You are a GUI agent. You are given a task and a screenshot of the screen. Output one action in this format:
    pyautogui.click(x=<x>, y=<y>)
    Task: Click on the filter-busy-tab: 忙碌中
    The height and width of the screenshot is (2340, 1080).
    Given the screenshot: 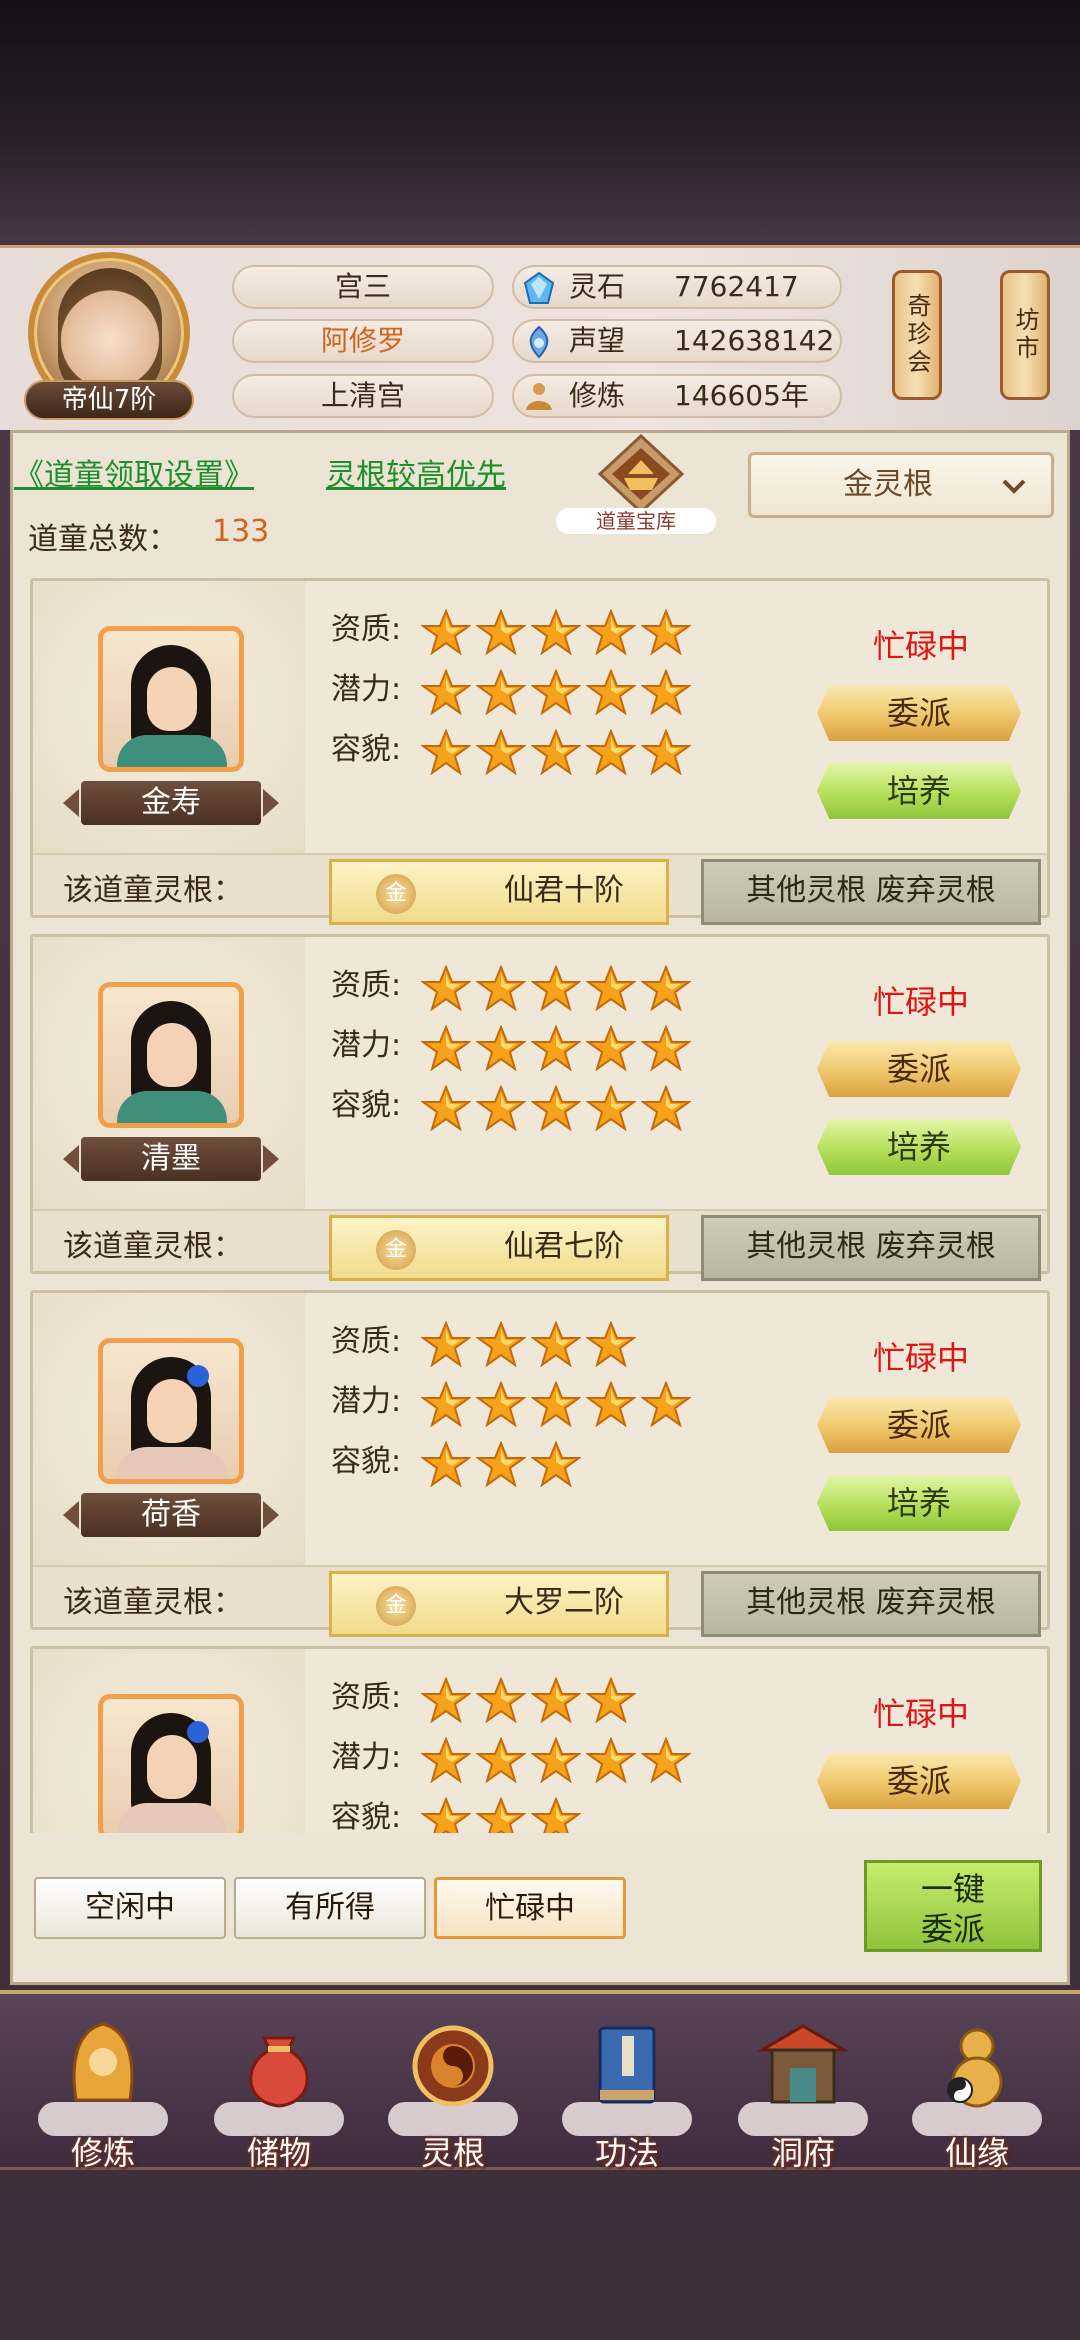 What is the action you would take?
    pyautogui.click(x=530, y=1908)
    